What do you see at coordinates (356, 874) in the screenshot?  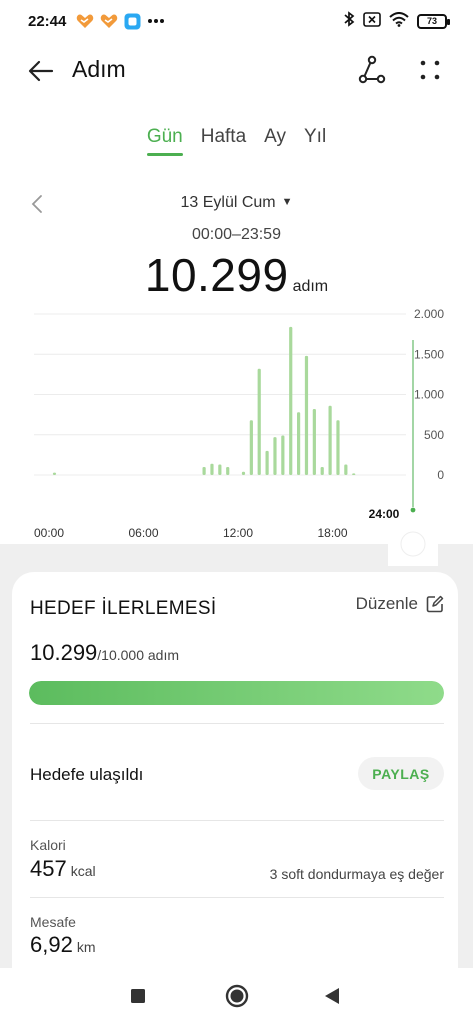 I see `calories-note: 3 soft dondurmaya eş değer` at bounding box center [356, 874].